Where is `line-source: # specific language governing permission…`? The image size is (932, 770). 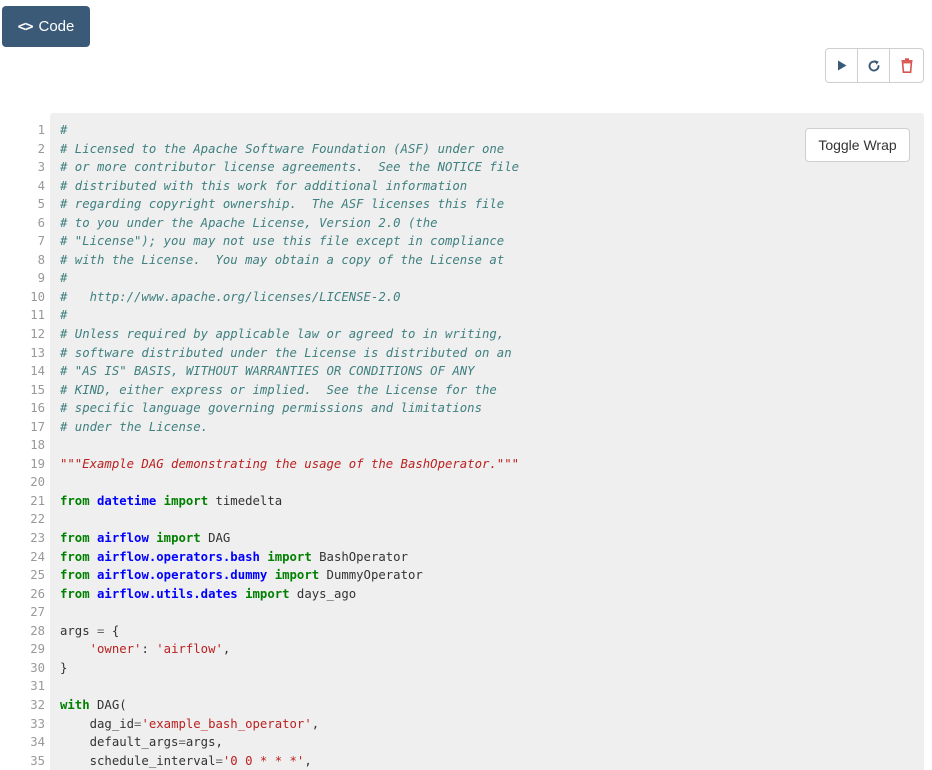
line-source: # specific language governing permission… is located at coordinates (271, 408).